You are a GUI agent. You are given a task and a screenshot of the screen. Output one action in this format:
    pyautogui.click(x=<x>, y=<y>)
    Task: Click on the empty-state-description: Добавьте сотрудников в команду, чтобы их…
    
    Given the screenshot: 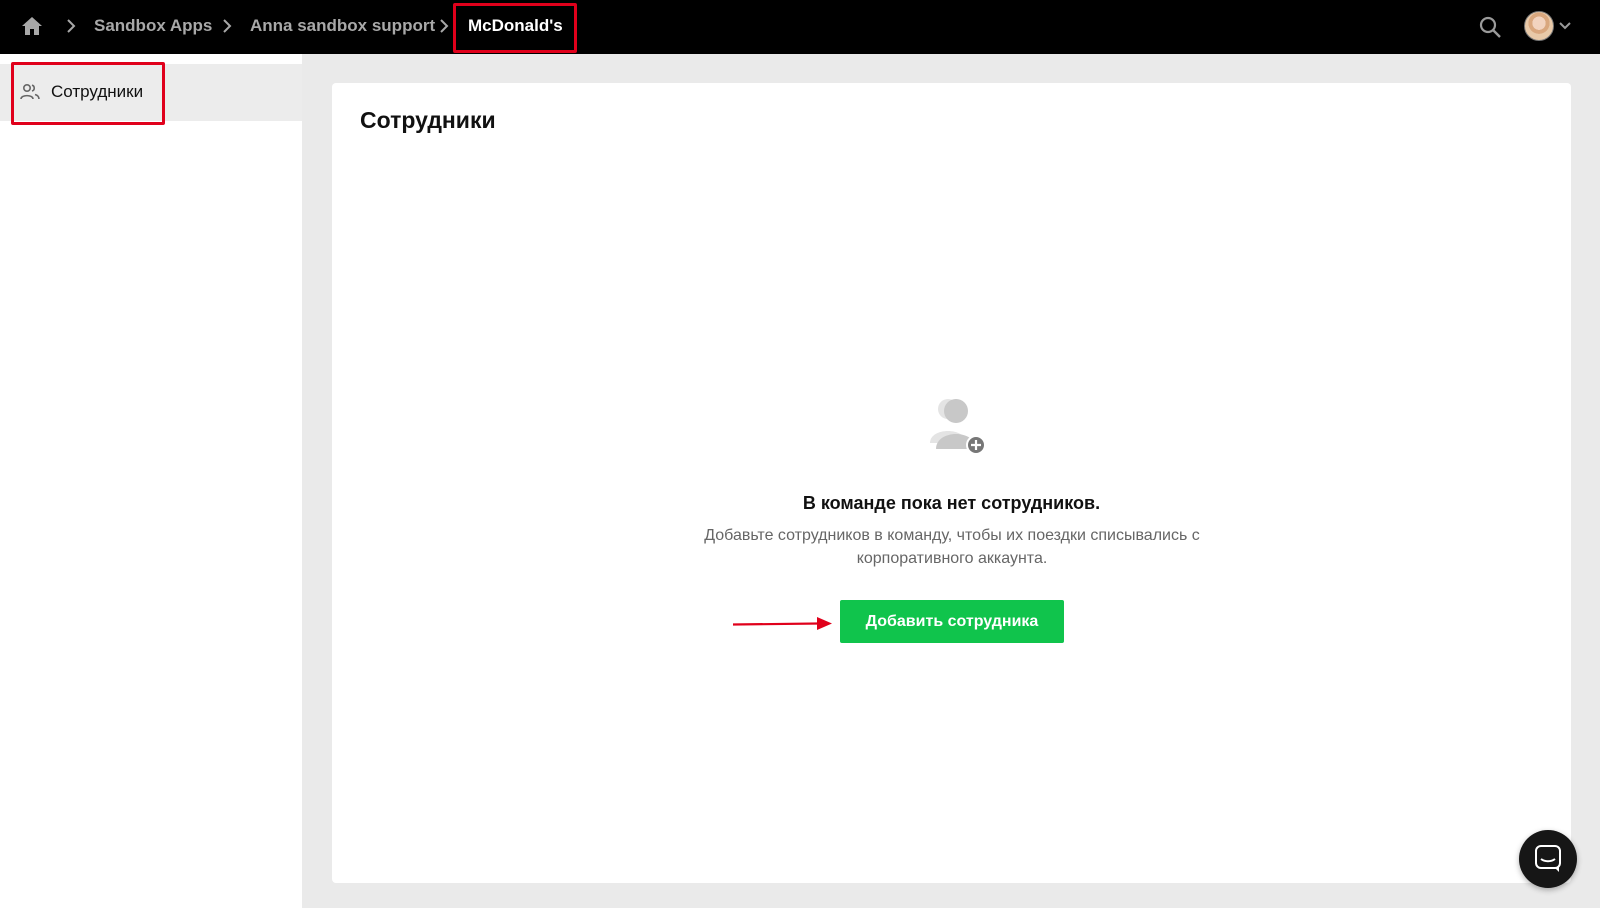 What is the action you would take?
    pyautogui.click(x=952, y=547)
    